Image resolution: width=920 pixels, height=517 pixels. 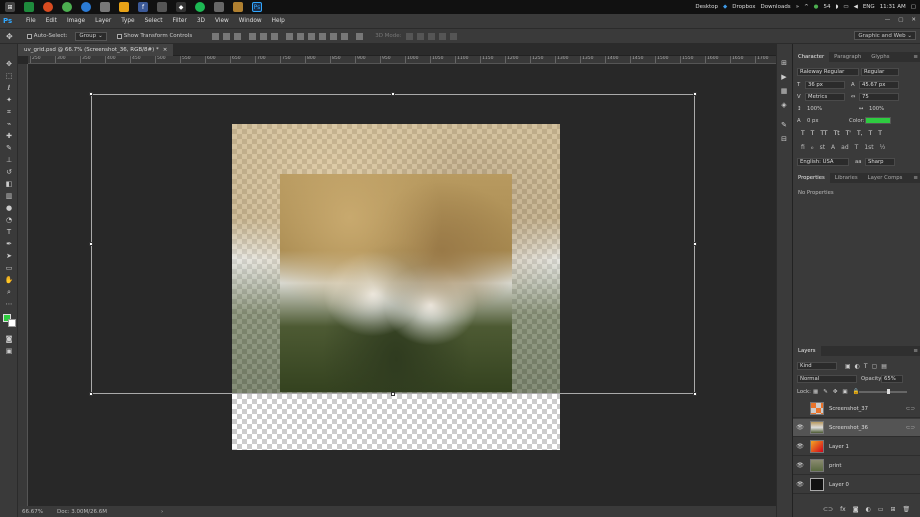 What do you see at coordinates (825, 97) in the screenshot?
I see `kerning-field: Metrics` at bounding box center [825, 97].